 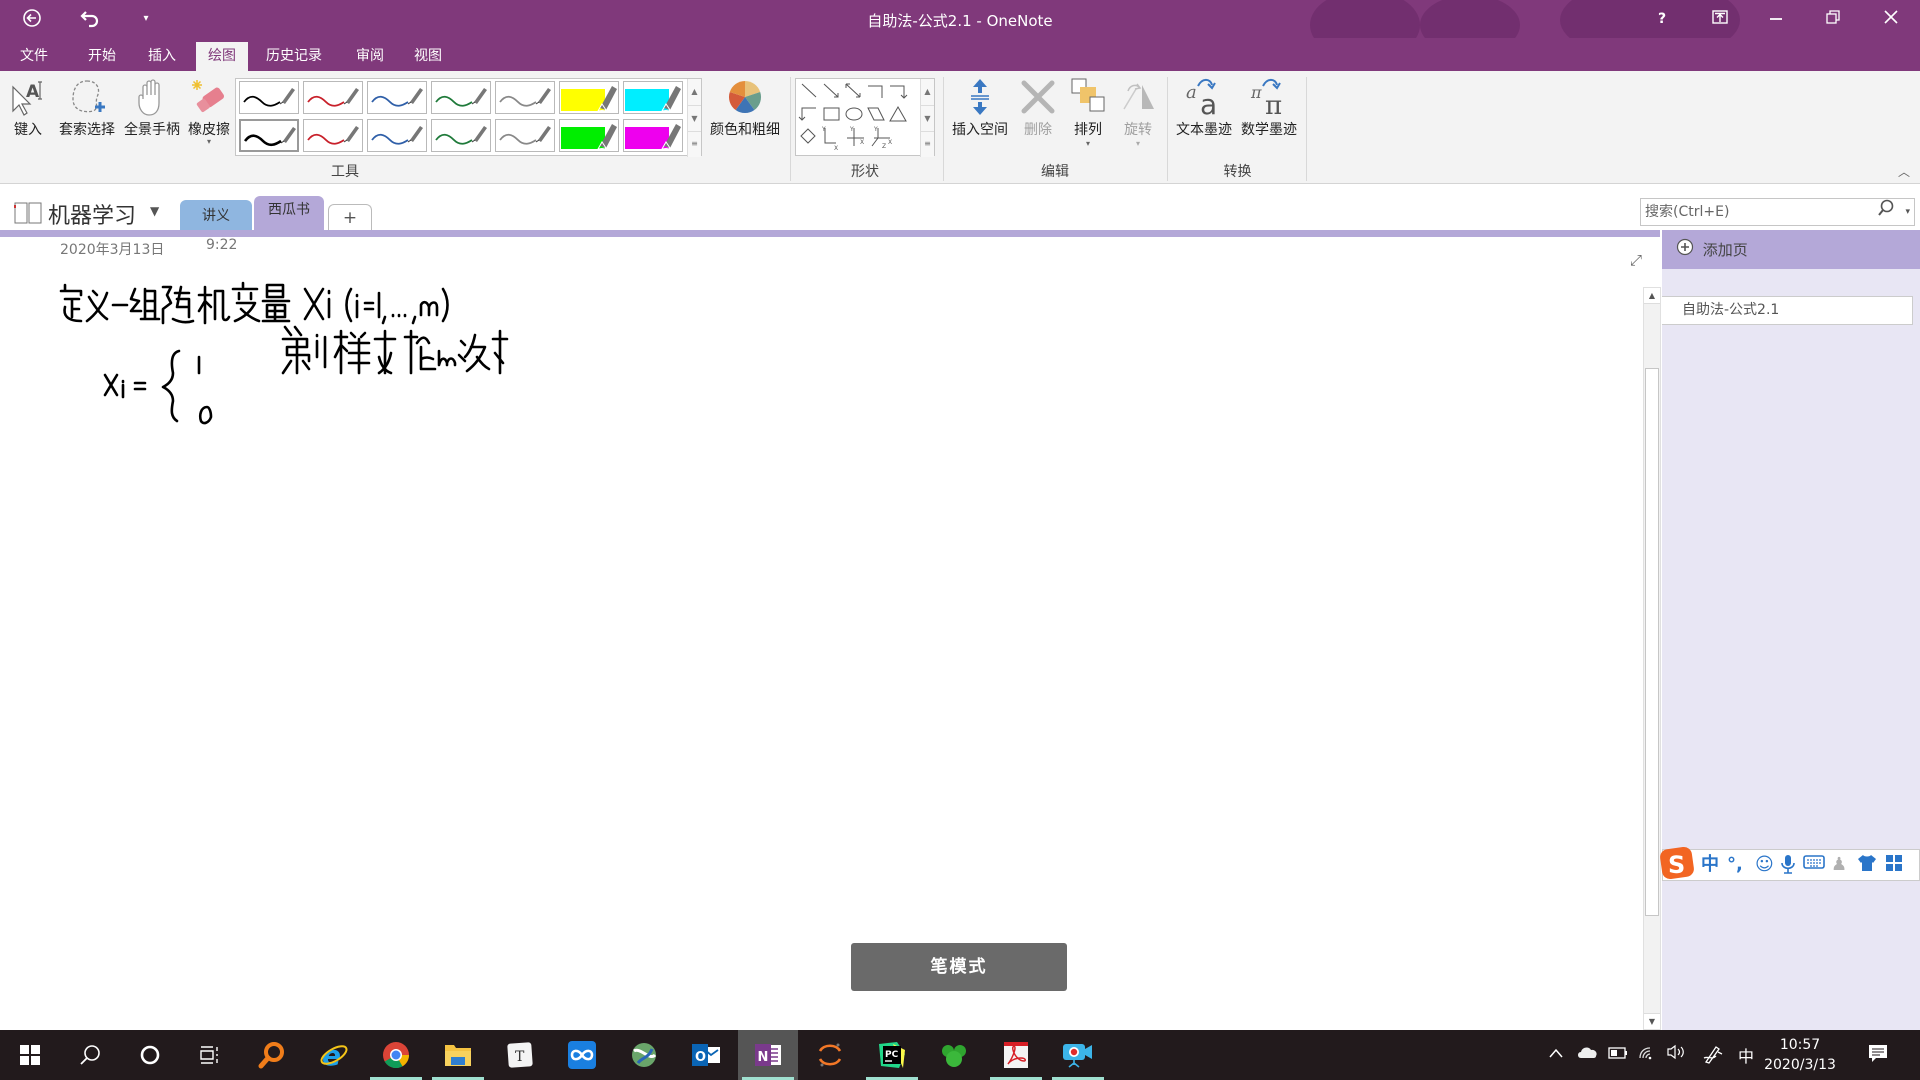 What do you see at coordinates (1078, 1055) in the screenshot?
I see `taskbar-app-screen-recorder` at bounding box center [1078, 1055].